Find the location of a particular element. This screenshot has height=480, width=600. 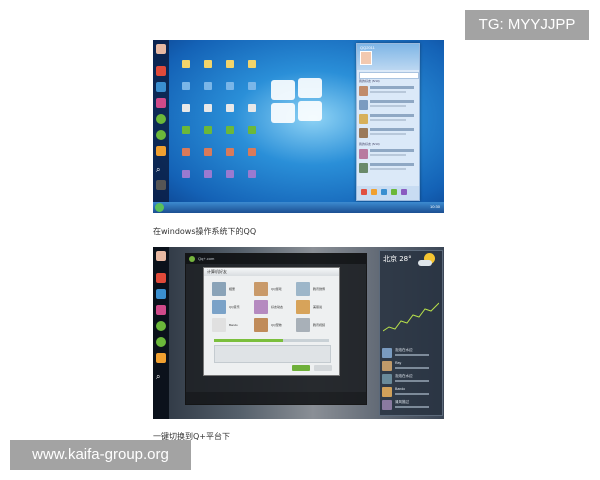

windows-taskbar: 10:30 is located at coordinates (298, 207).